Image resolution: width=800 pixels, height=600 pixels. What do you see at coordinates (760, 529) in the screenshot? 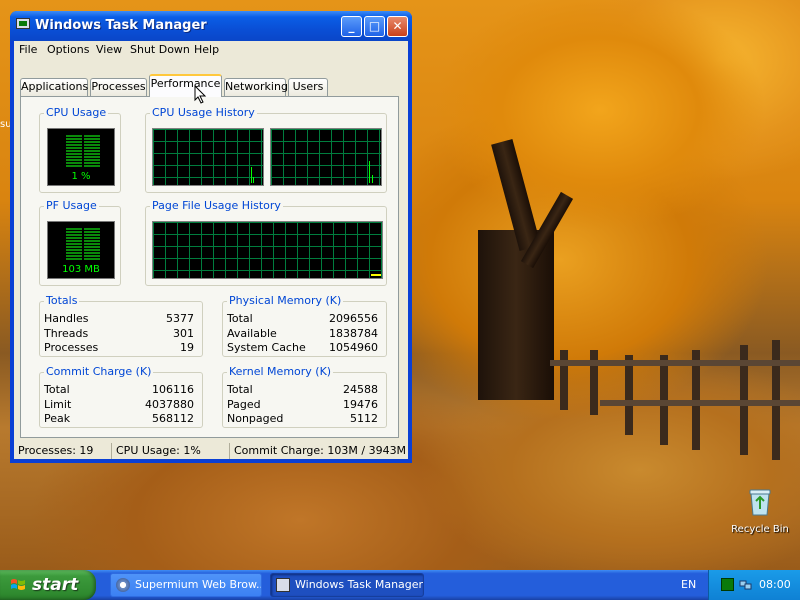
I see `recycle-bin-label: Recycle Bin` at bounding box center [760, 529].